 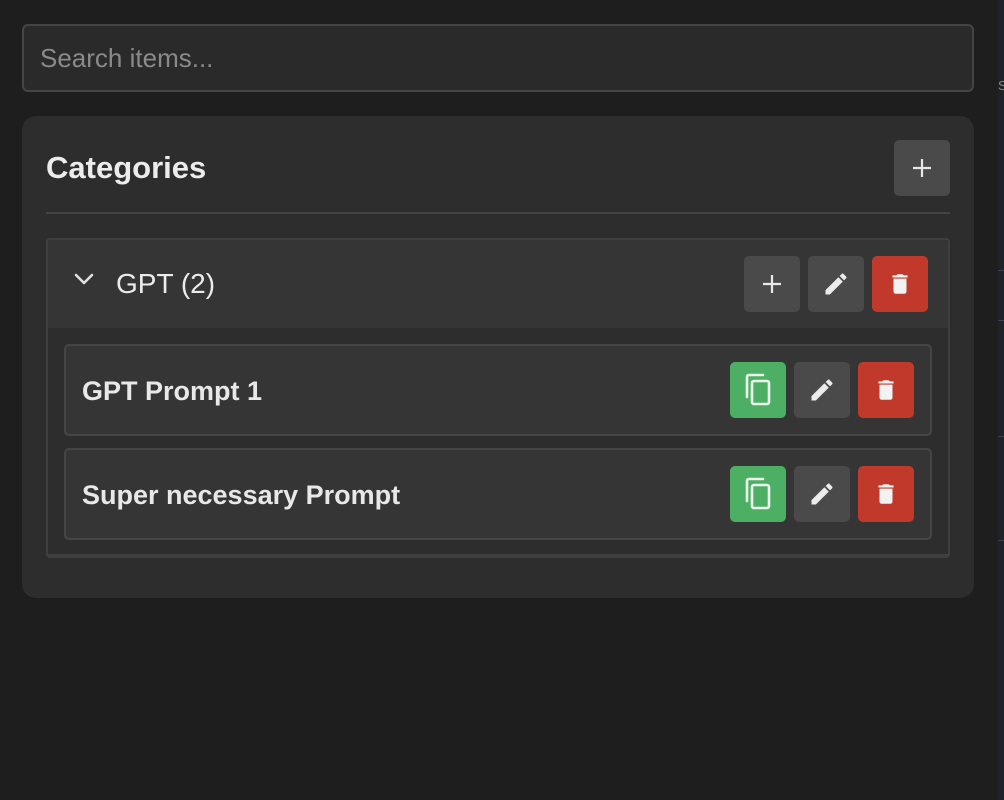 What do you see at coordinates (126, 167) in the screenshot?
I see `panel-title: Categories` at bounding box center [126, 167].